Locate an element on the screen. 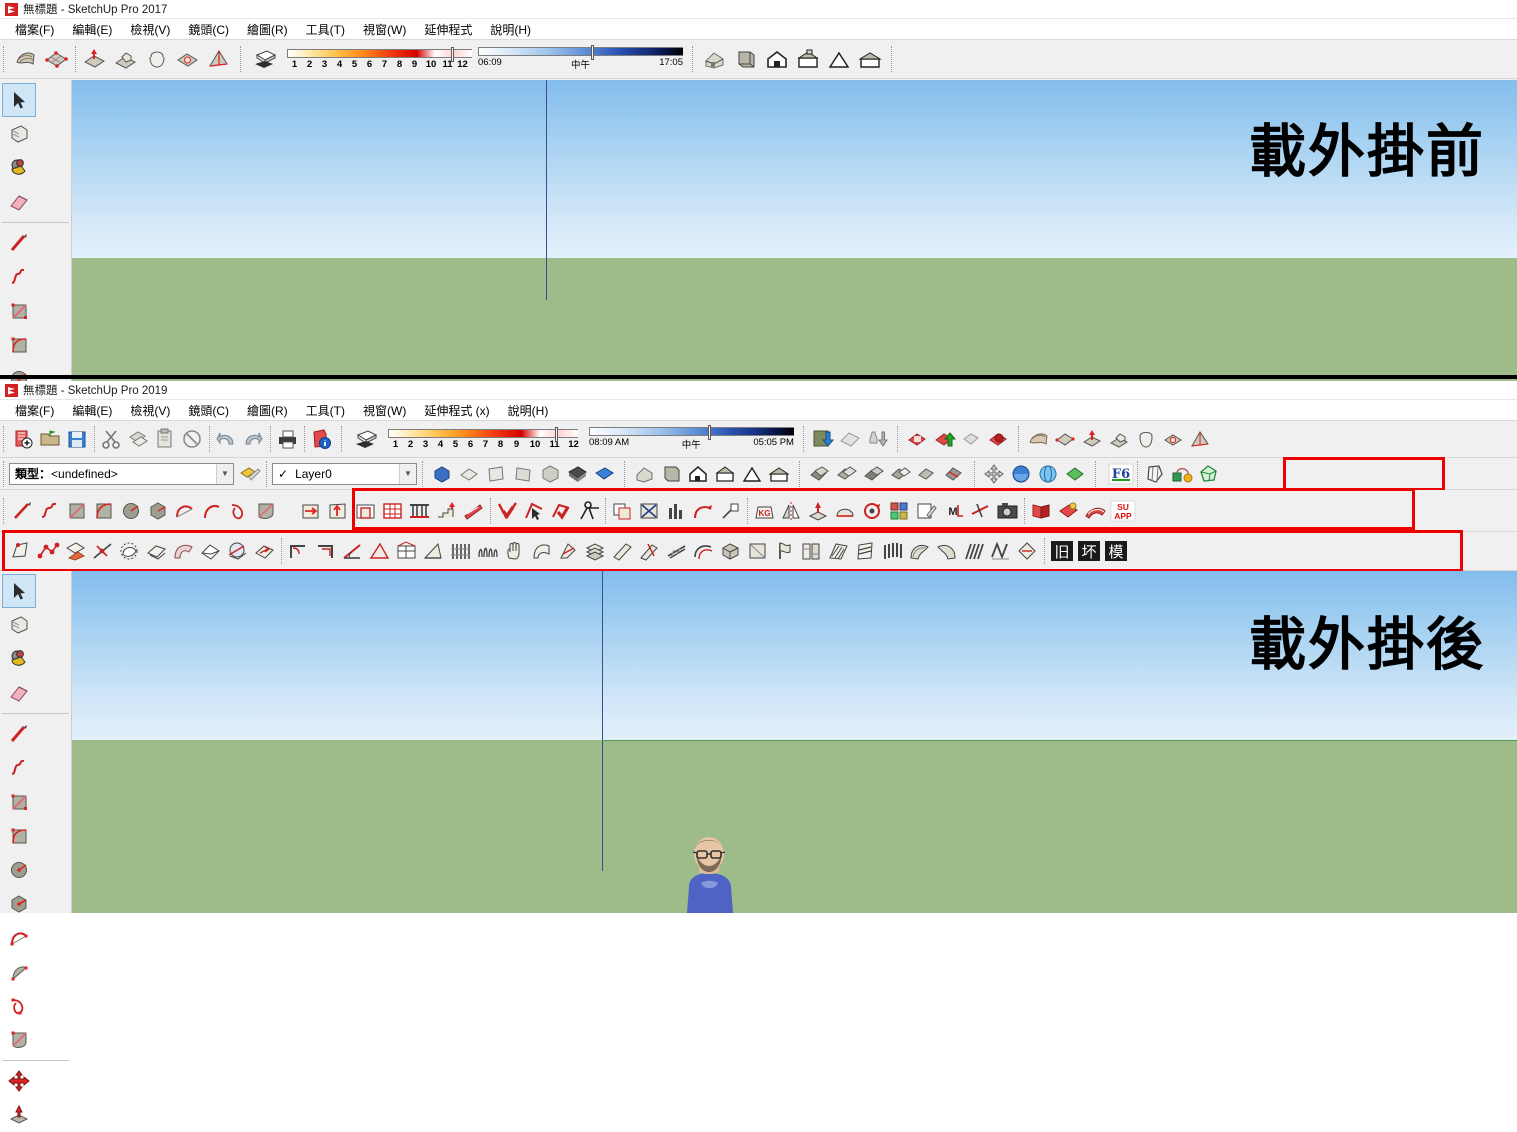 The width and height of the screenshot is (1517, 1132). move-icon is located at coordinates (19, 1081).